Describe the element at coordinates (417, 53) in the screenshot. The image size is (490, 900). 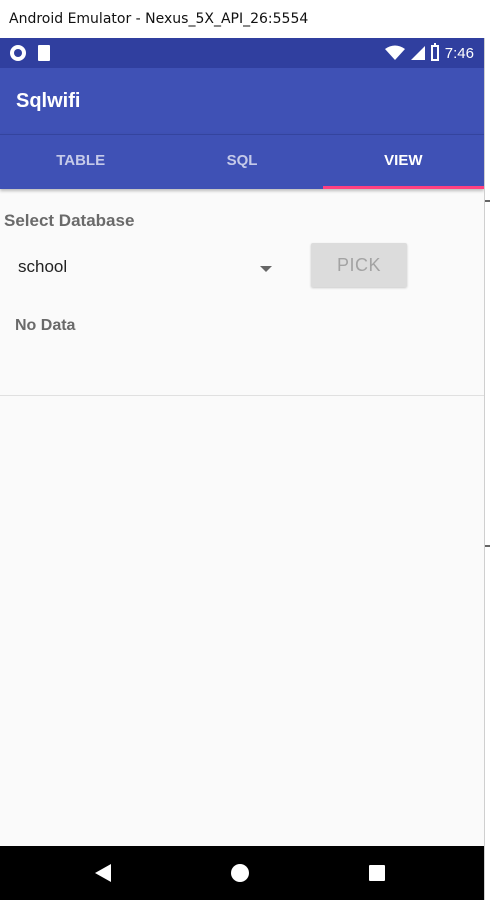
I see `signal-icon` at that location.